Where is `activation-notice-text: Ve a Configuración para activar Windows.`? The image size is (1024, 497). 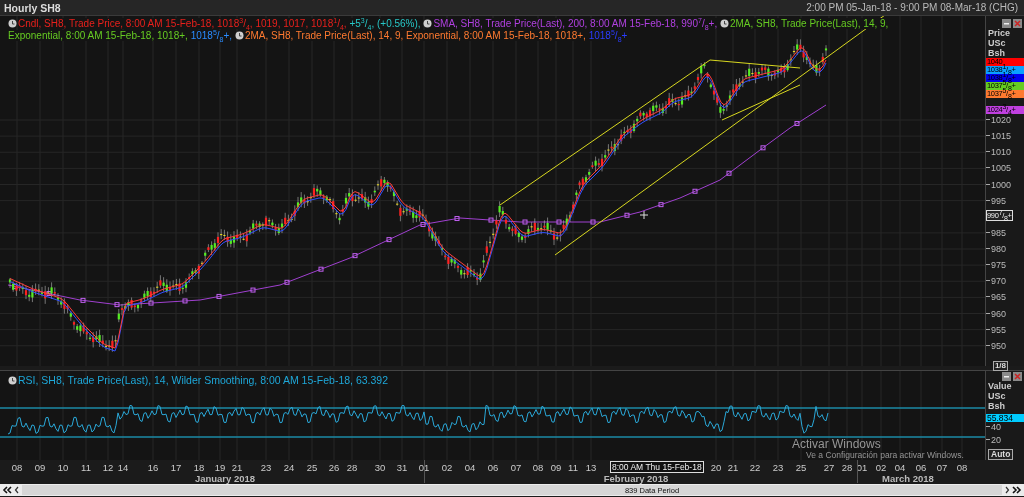 activation-notice-text: Ve a Configuración para activar Windows. is located at coordinates (885, 455).